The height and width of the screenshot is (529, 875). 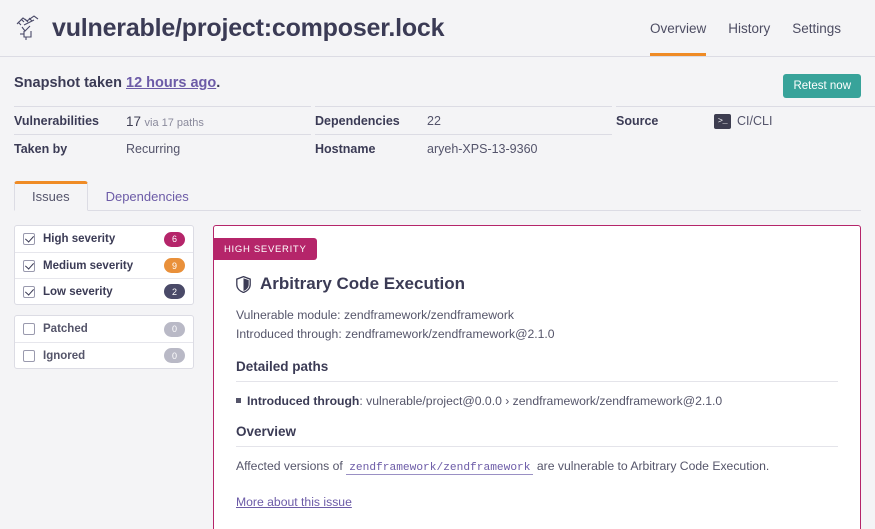 What do you see at coordinates (174, 291) in the screenshot?
I see `count-badge: 2` at bounding box center [174, 291].